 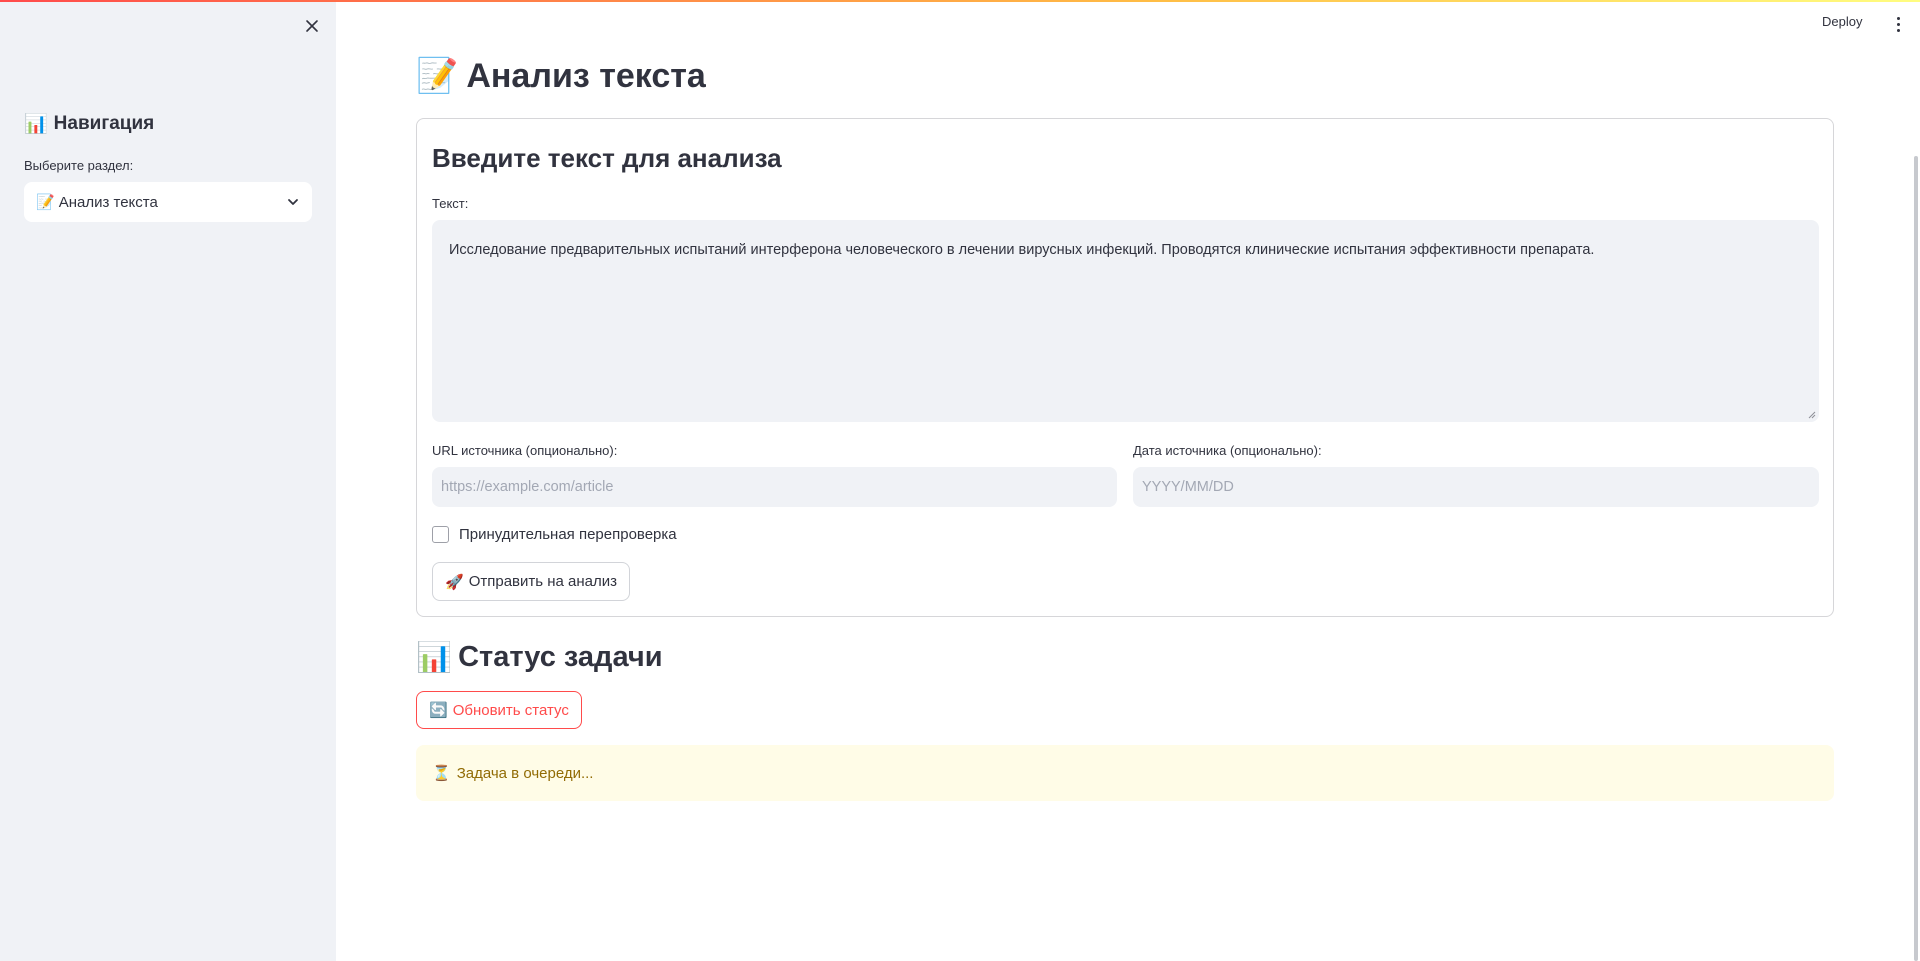 I want to click on section-select: 📝 Анализ текста, so click(x=168, y=202).